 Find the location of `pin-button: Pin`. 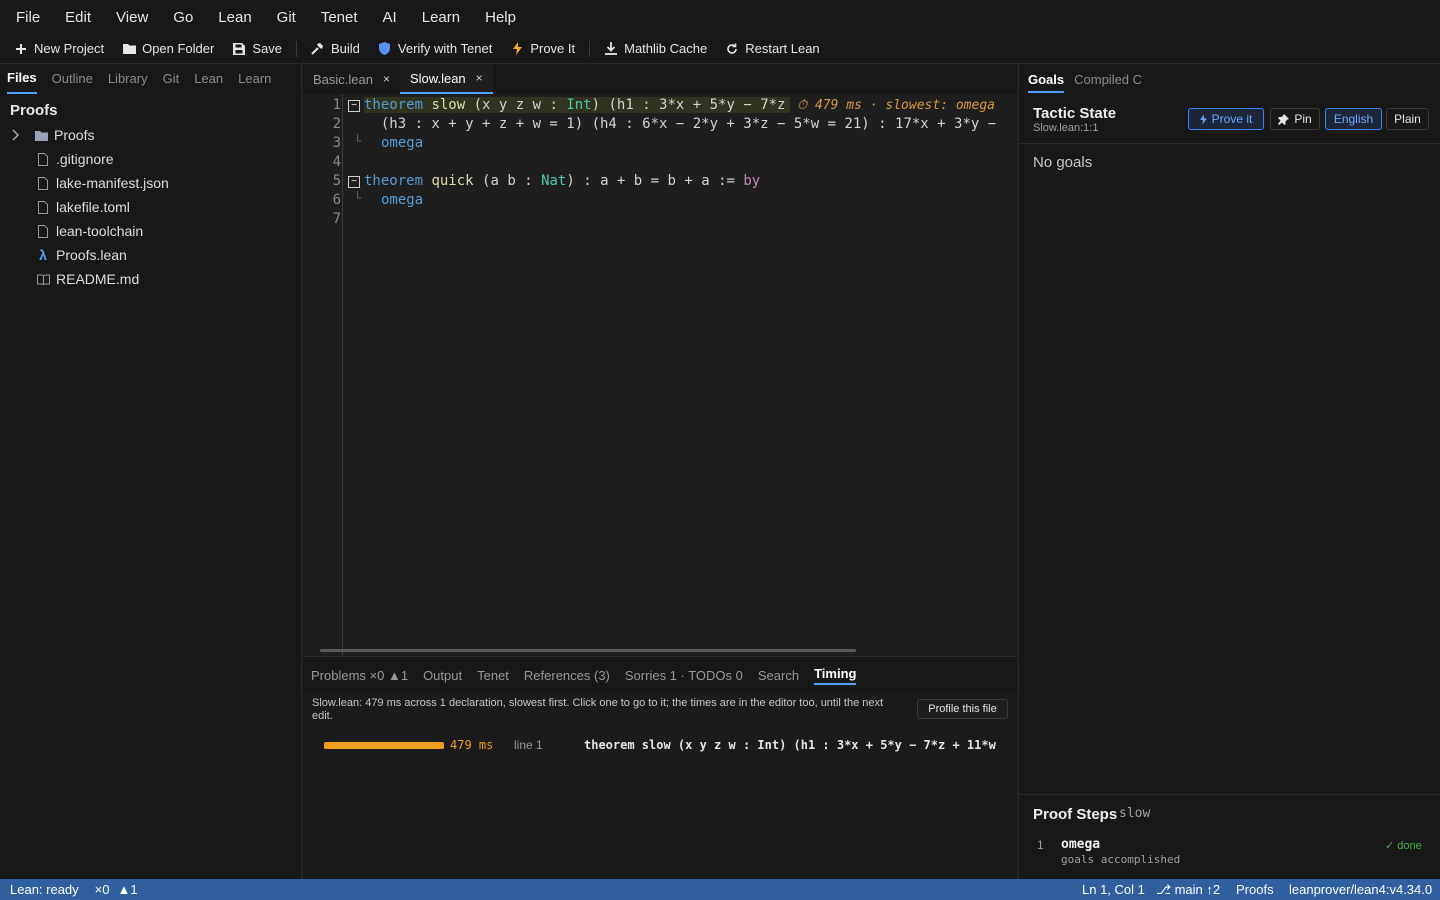

pin-button: Pin is located at coordinates (1295, 119).